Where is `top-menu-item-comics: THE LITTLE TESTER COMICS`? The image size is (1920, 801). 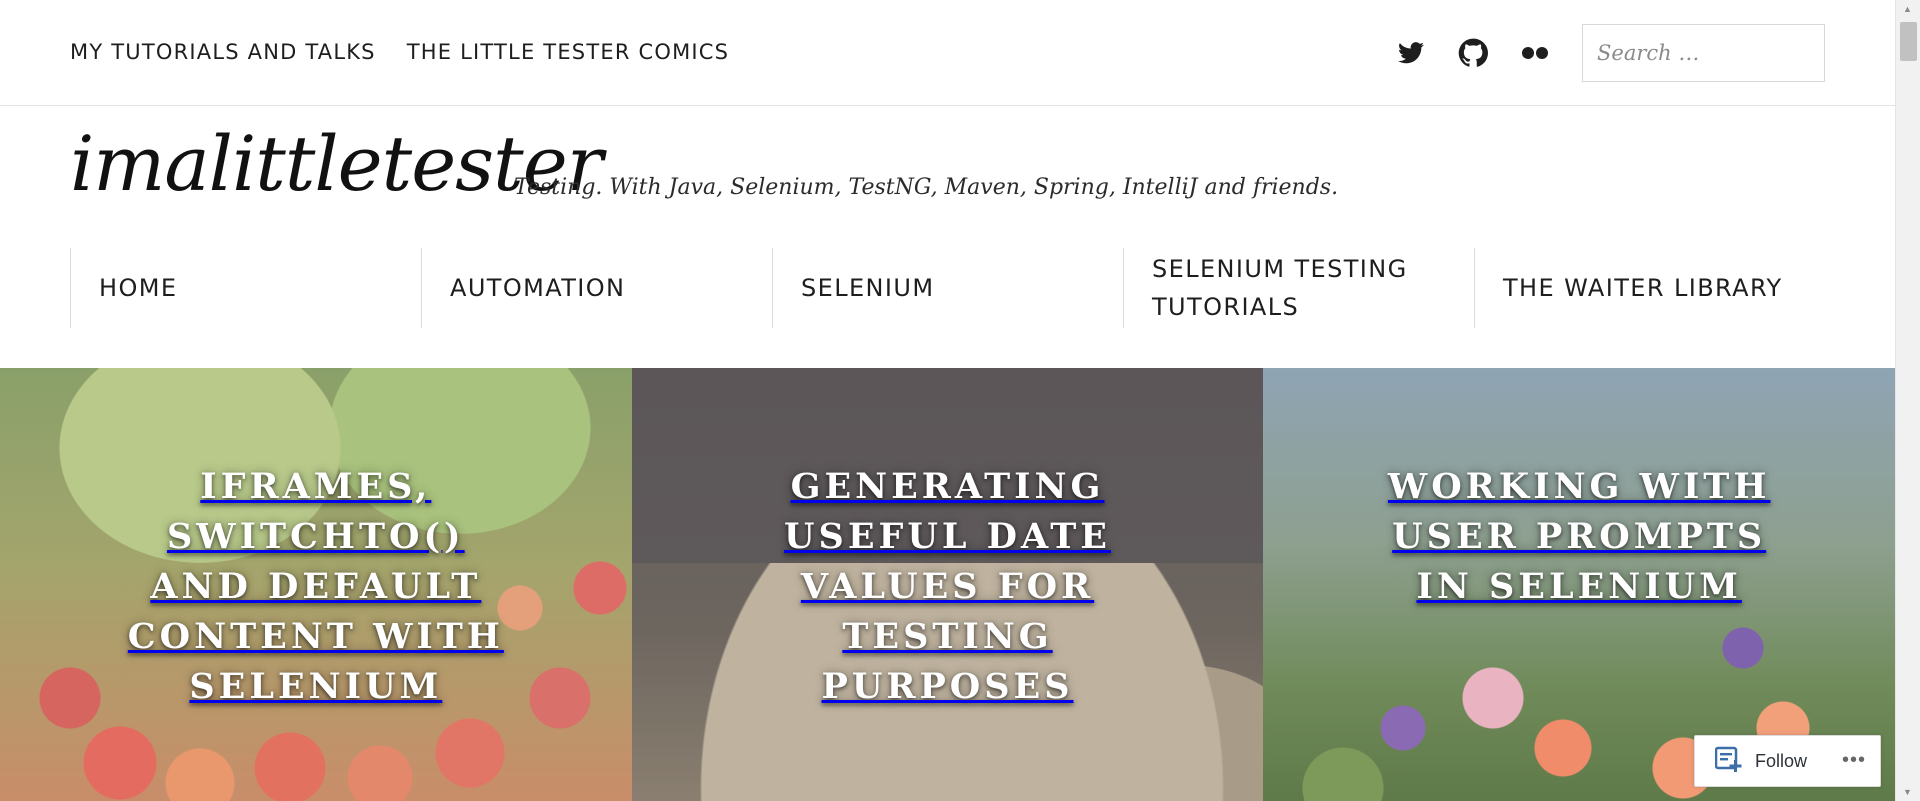
top-menu-item-comics: THE LITTLE TESTER COMICS is located at coordinates (568, 52).